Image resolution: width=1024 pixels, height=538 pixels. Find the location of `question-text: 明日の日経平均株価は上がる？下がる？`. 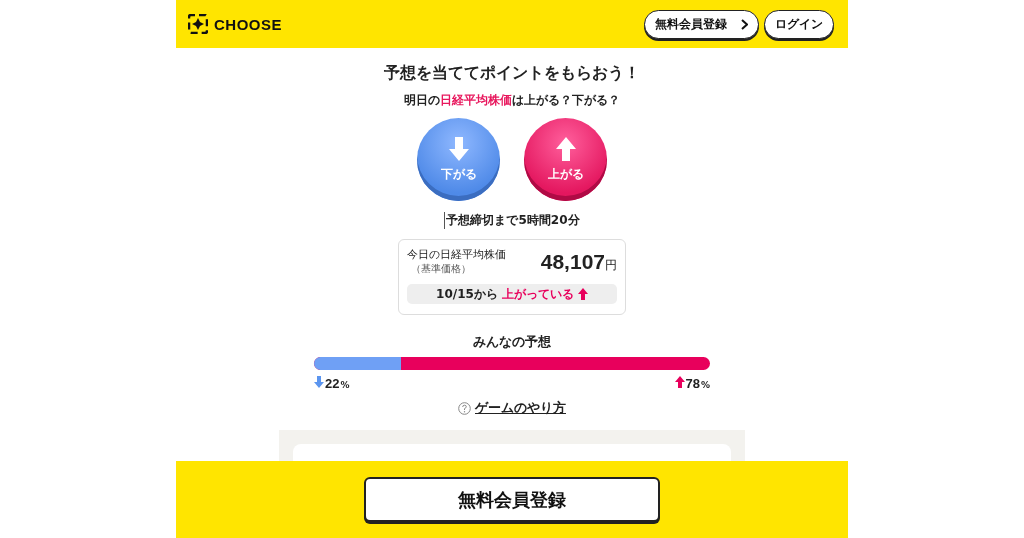

question-text: 明日の日経平均株価は上がる？下がる？ is located at coordinates (512, 100).